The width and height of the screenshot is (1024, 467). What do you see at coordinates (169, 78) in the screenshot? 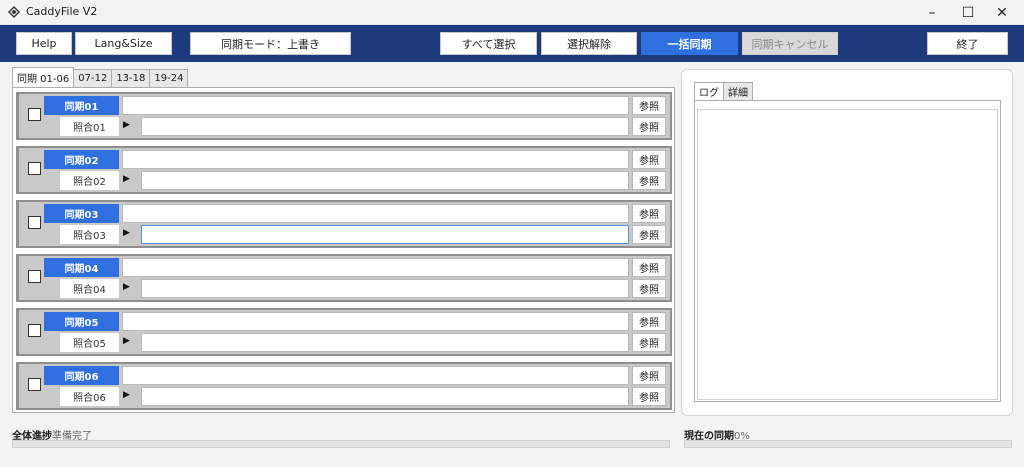
I see `tab-19-24: 19-24` at bounding box center [169, 78].